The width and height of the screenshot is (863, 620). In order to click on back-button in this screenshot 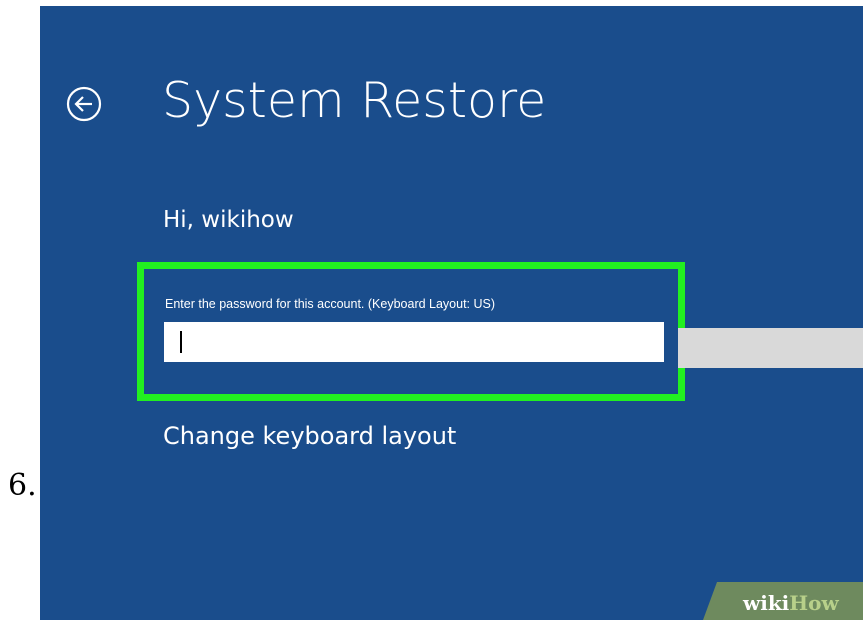, I will do `click(84, 104)`.